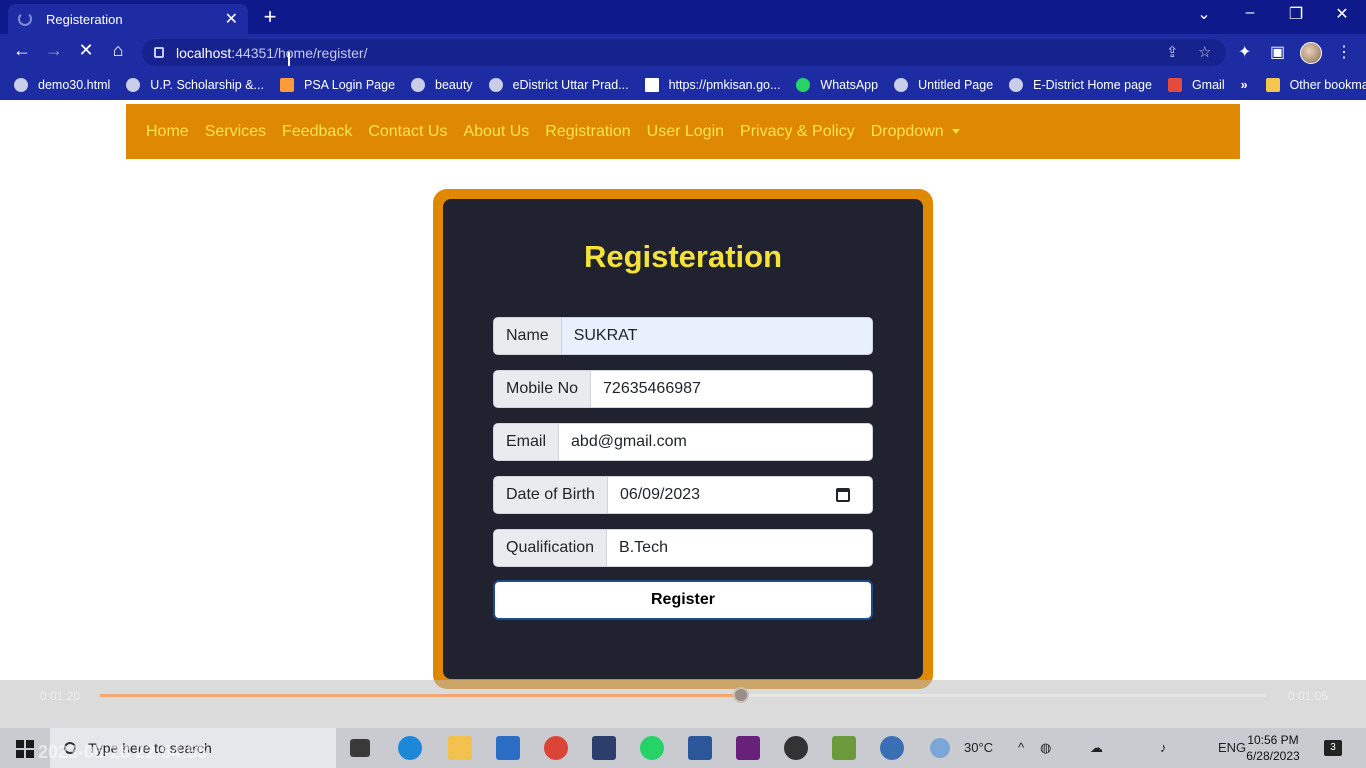 This screenshot has width=1366, height=768. What do you see at coordinates (1045, 748) in the screenshot?
I see `network-icon: ◍` at bounding box center [1045, 748].